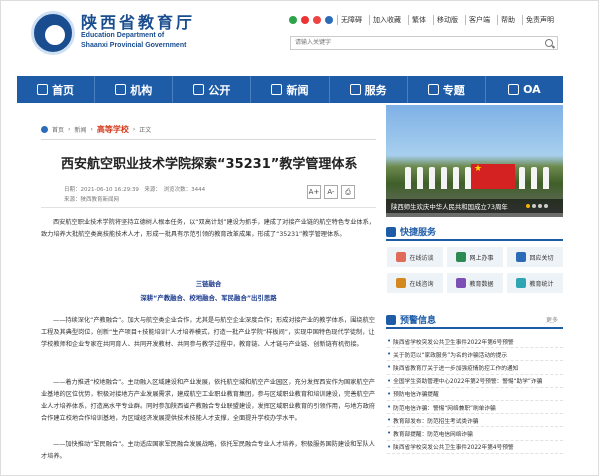  I want to click on notice-text: 关于防范以“家政服务”为名的诈骗活动的提示, so click(450, 355).